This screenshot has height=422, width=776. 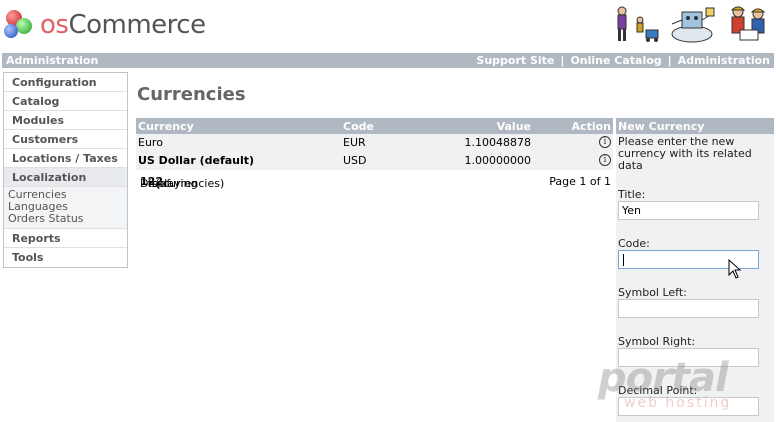 I want to click on logo-text: osCommerce, so click(x=123, y=25).